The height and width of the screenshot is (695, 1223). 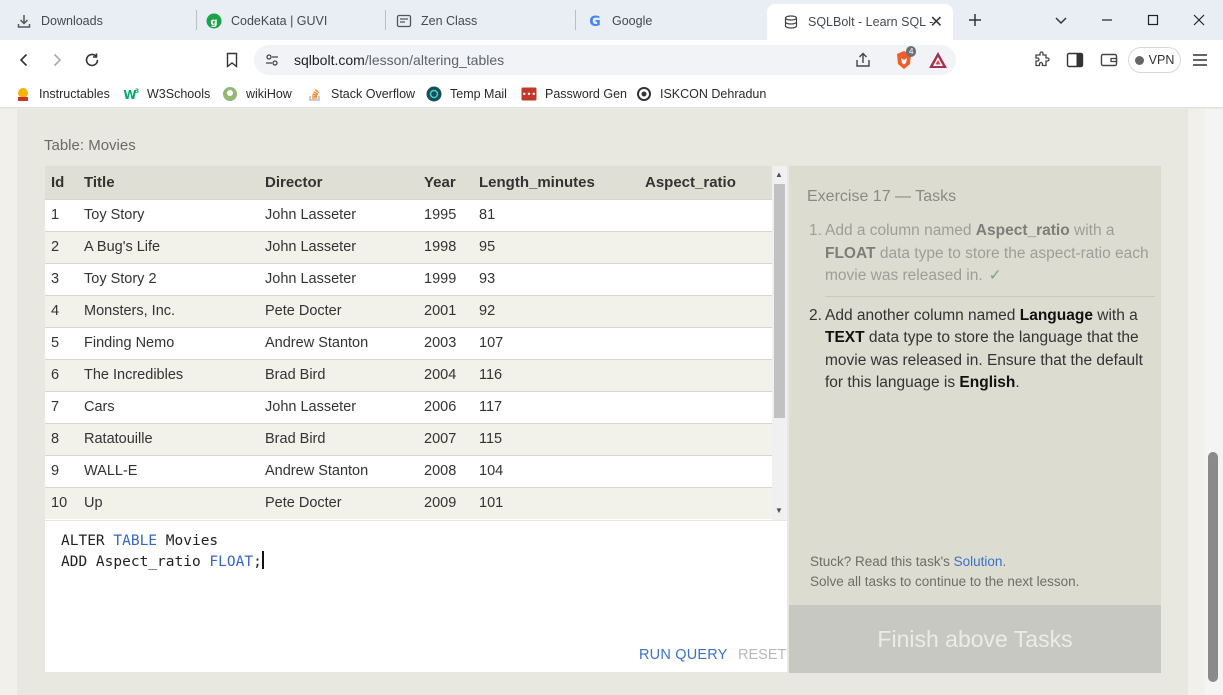 What do you see at coordinates (1154, 60) in the screenshot?
I see `vpn-button: VPN` at bounding box center [1154, 60].